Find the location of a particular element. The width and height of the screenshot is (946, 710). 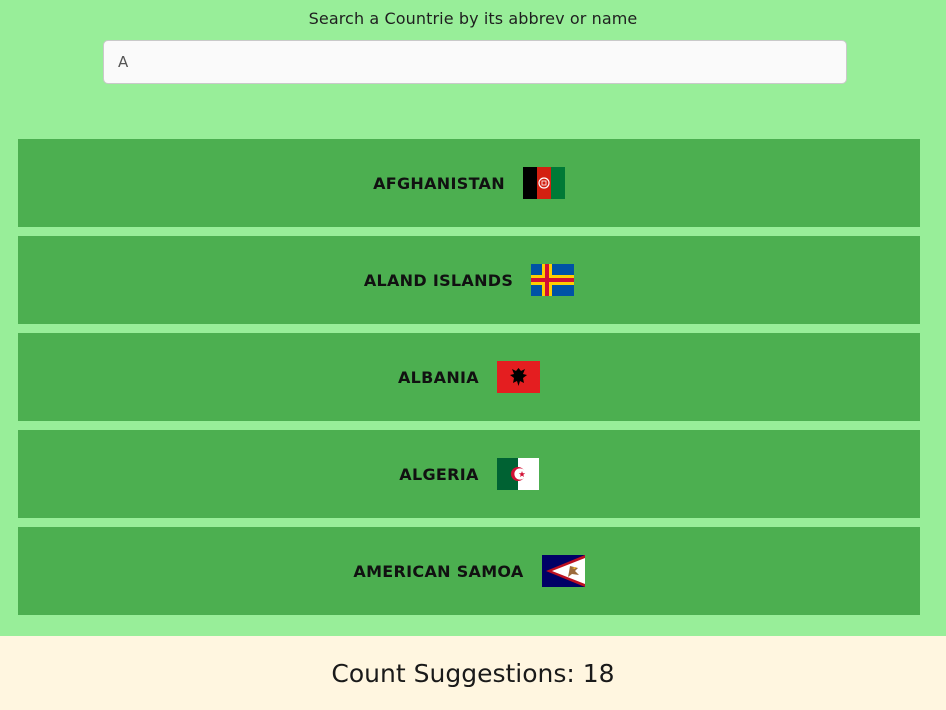

country-row-aland-islands: ALAND ISLANDS is located at coordinates (469, 280).